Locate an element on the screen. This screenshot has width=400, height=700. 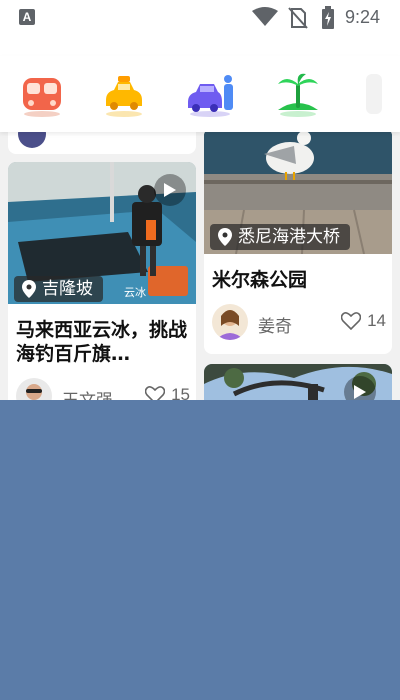
island-icon is located at coordinates (298, 95).